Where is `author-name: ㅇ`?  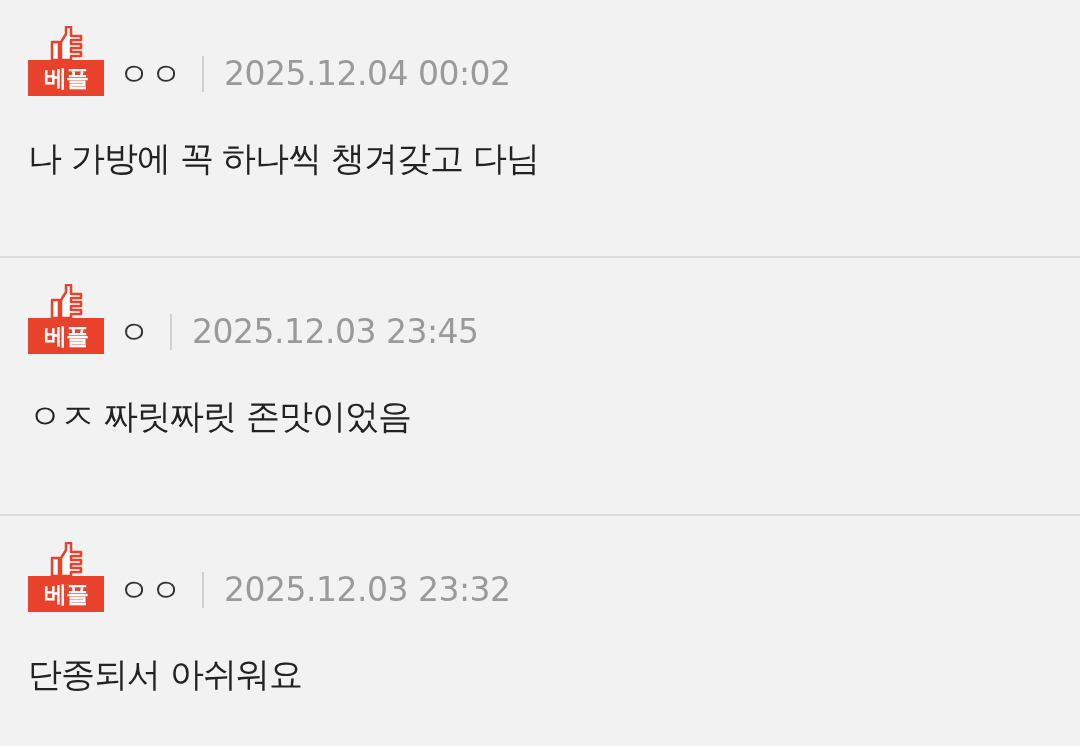
author-name: ㅇ is located at coordinates (134, 332).